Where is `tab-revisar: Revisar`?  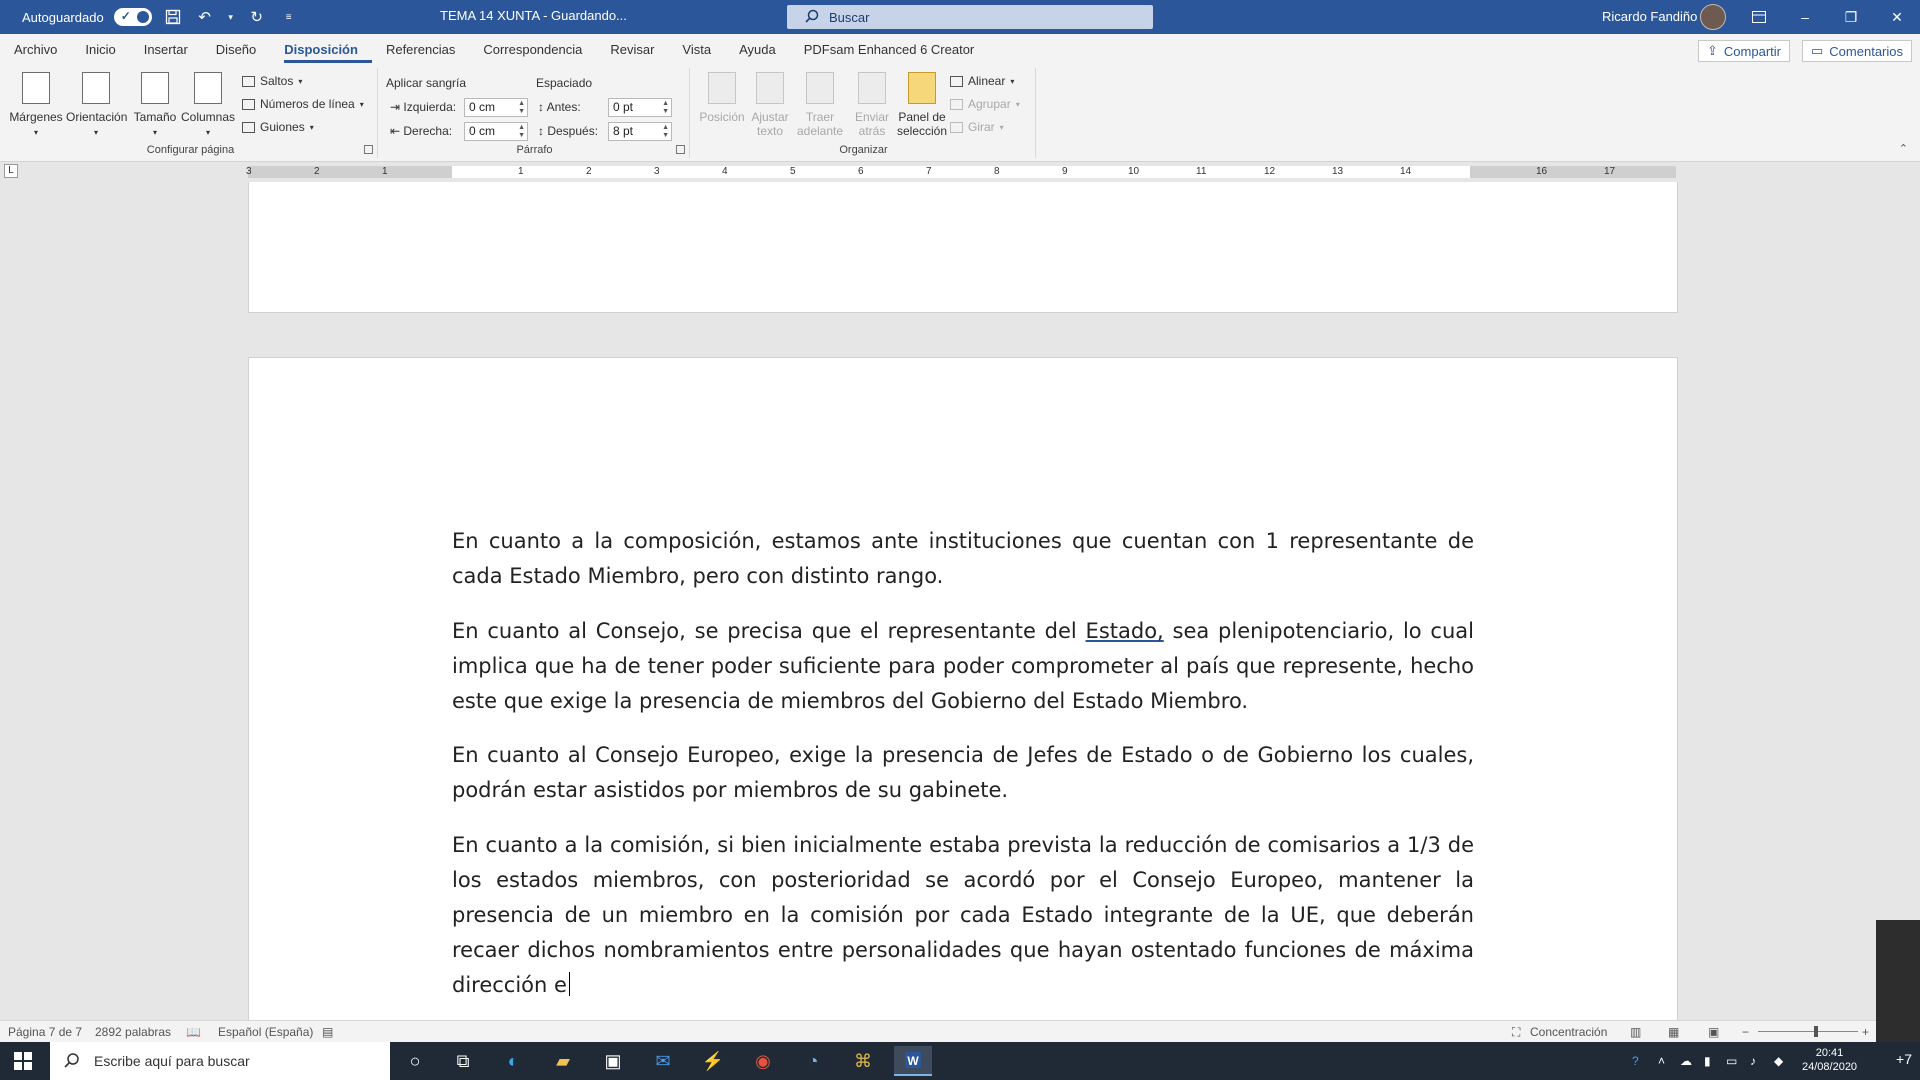
tab-revisar: Revisar is located at coordinates (639, 49).